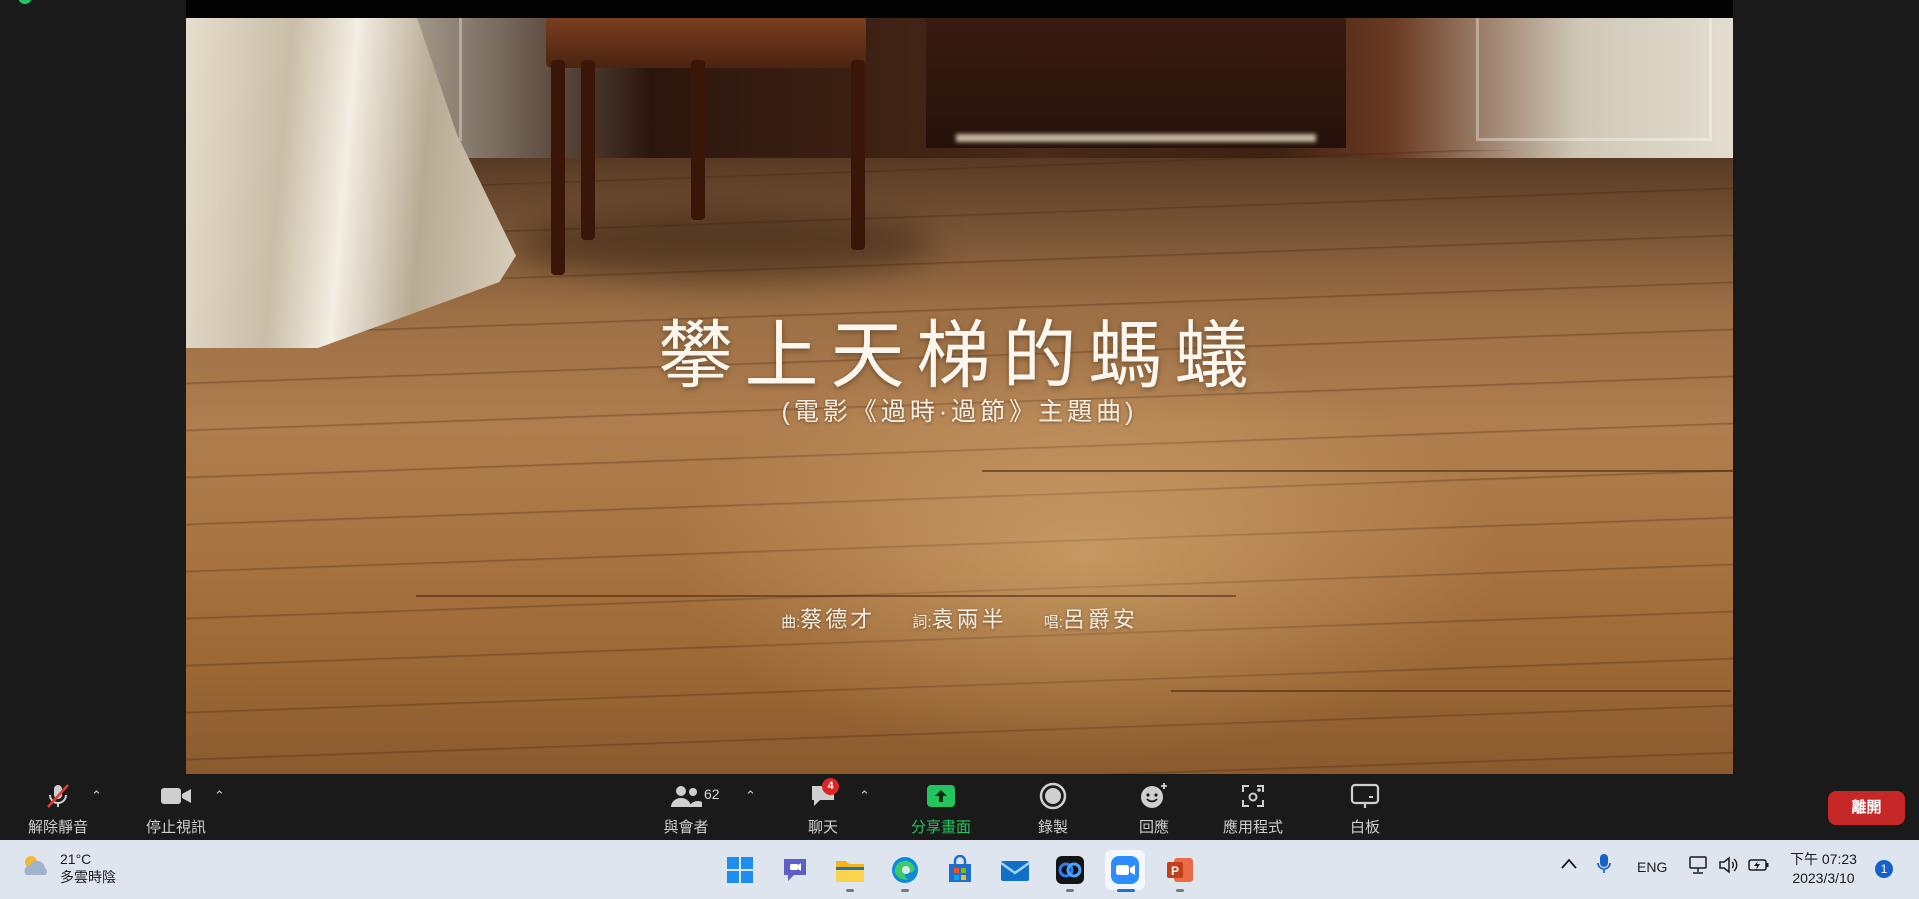  I want to click on credit-composer: 曲:蔡德才, so click(828, 619).